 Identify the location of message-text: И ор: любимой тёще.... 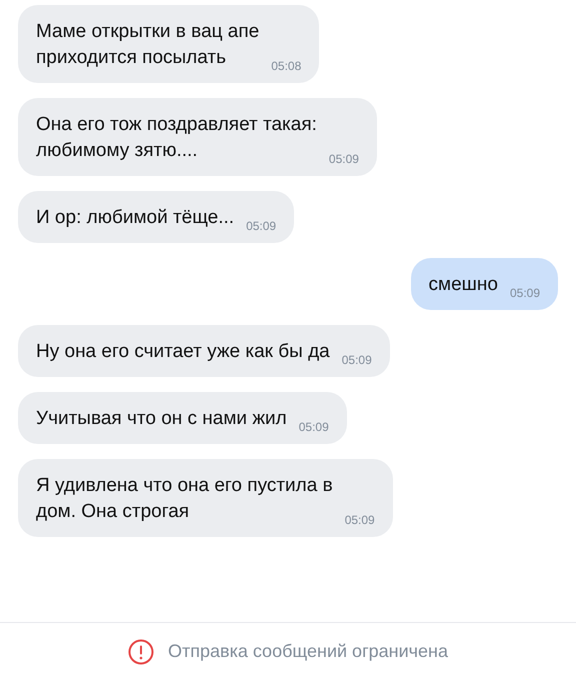
(135, 218).